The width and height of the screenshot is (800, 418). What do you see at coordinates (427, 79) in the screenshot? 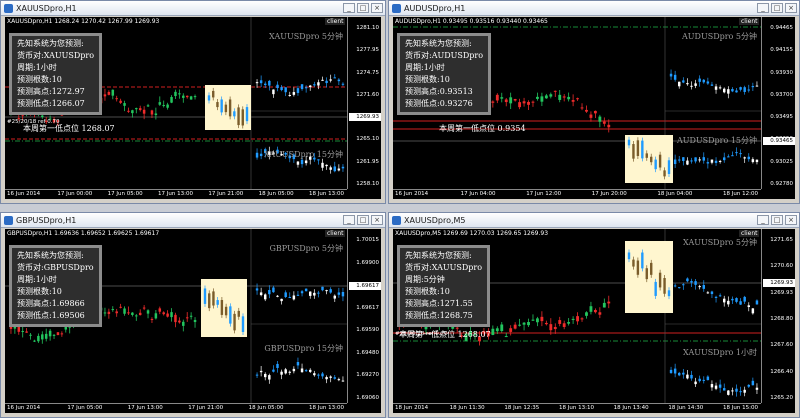
I see `prediction-info-line: 预测根数:10` at bounding box center [427, 79].